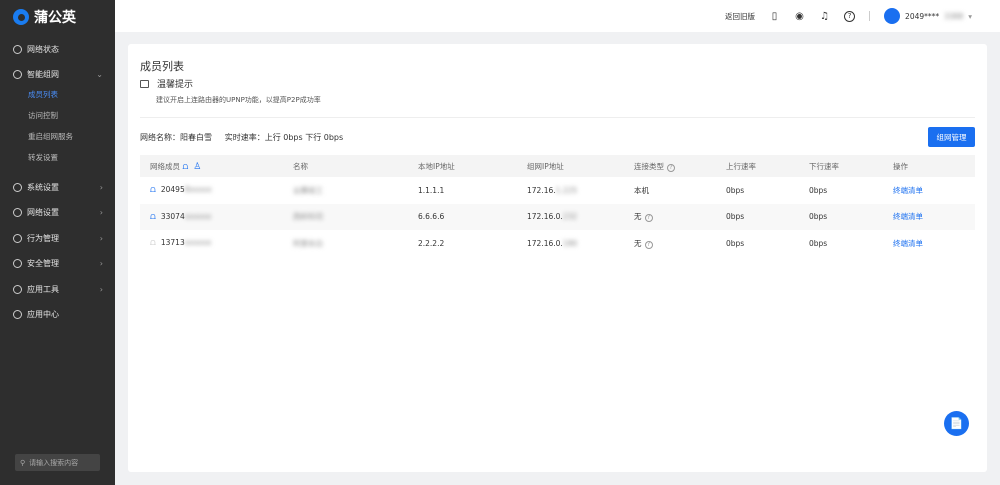 Image resolution: width=1000 pixels, height=485 pixels. What do you see at coordinates (17, 263) in the screenshot?
I see `shield-icon` at bounding box center [17, 263].